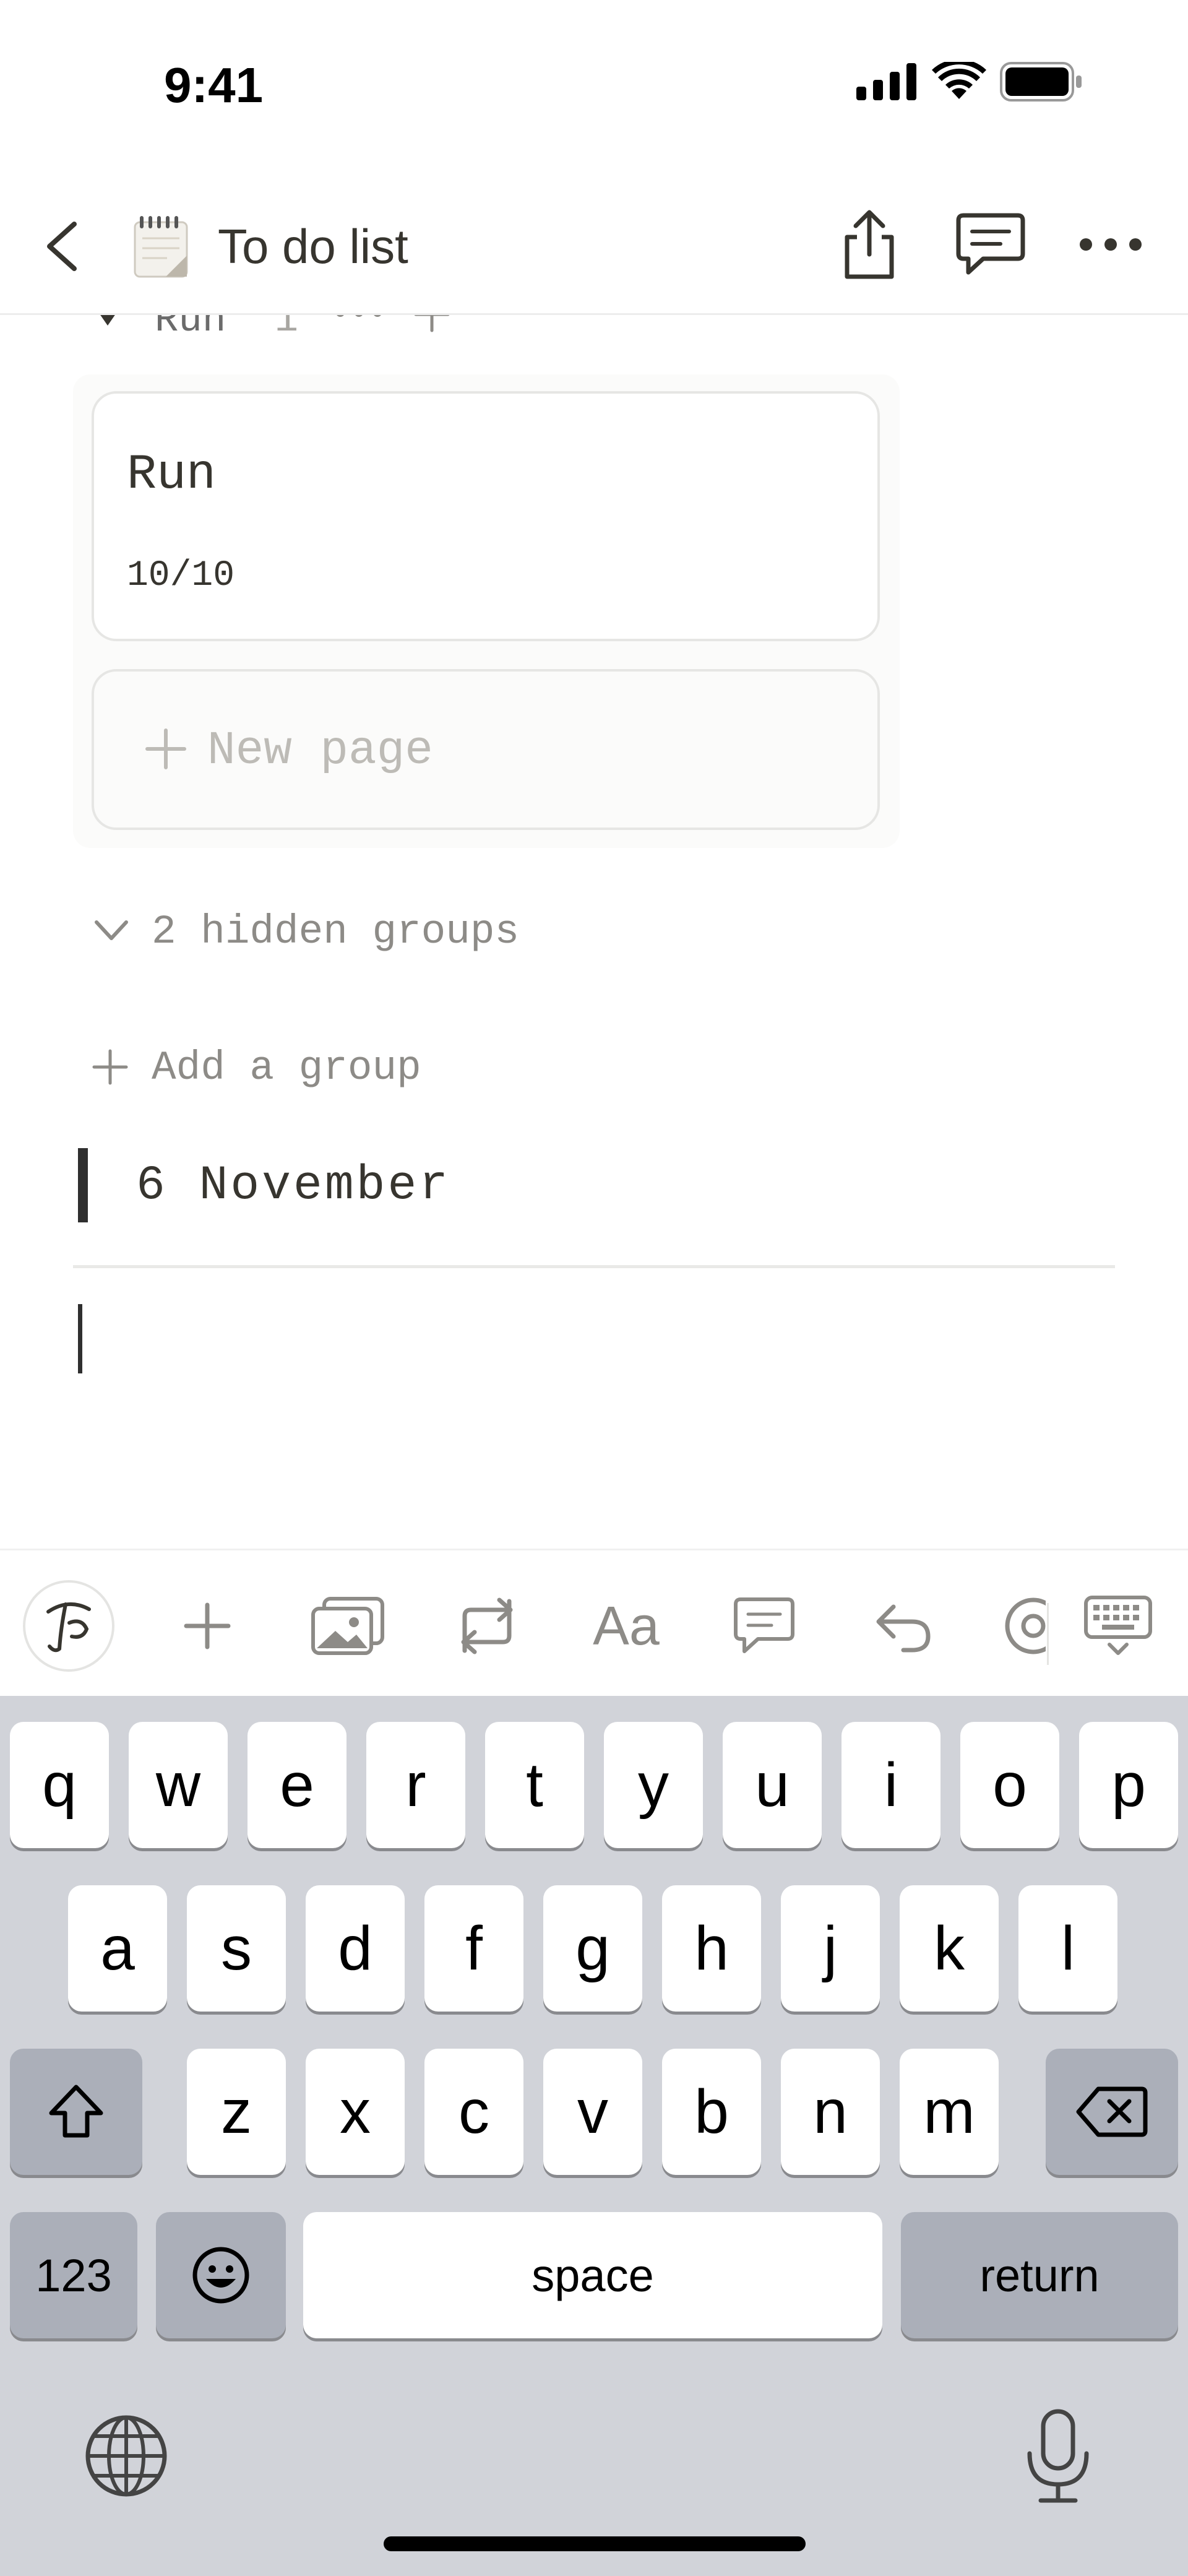  What do you see at coordinates (335, 932) in the screenshot?
I see `hidden-groups-toggle: 2 hidden groups` at bounding box center [335, 932].